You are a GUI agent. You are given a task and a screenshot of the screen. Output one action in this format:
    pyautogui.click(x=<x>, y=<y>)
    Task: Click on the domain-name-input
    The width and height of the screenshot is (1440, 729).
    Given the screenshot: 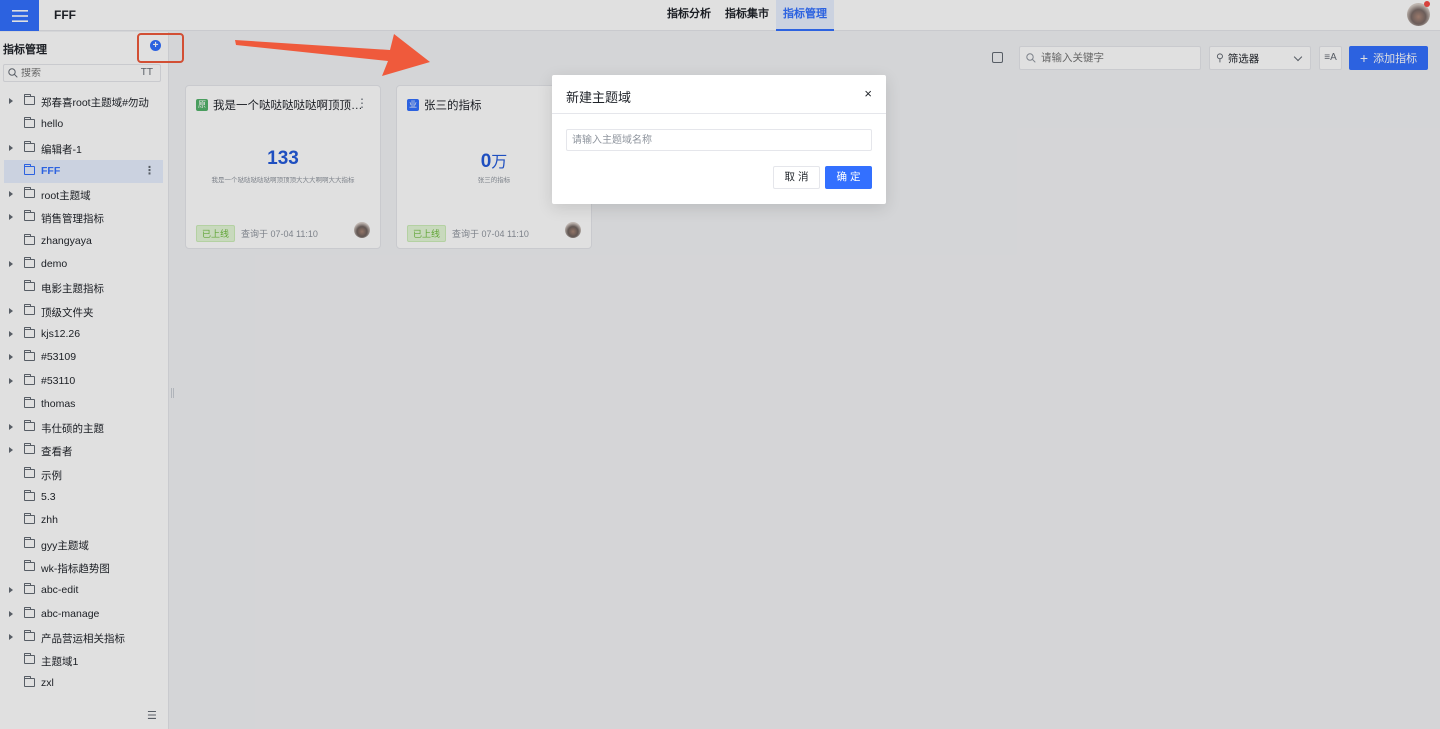 What is the action you would take?
    pyautogui.click(x=719, y=140)
    